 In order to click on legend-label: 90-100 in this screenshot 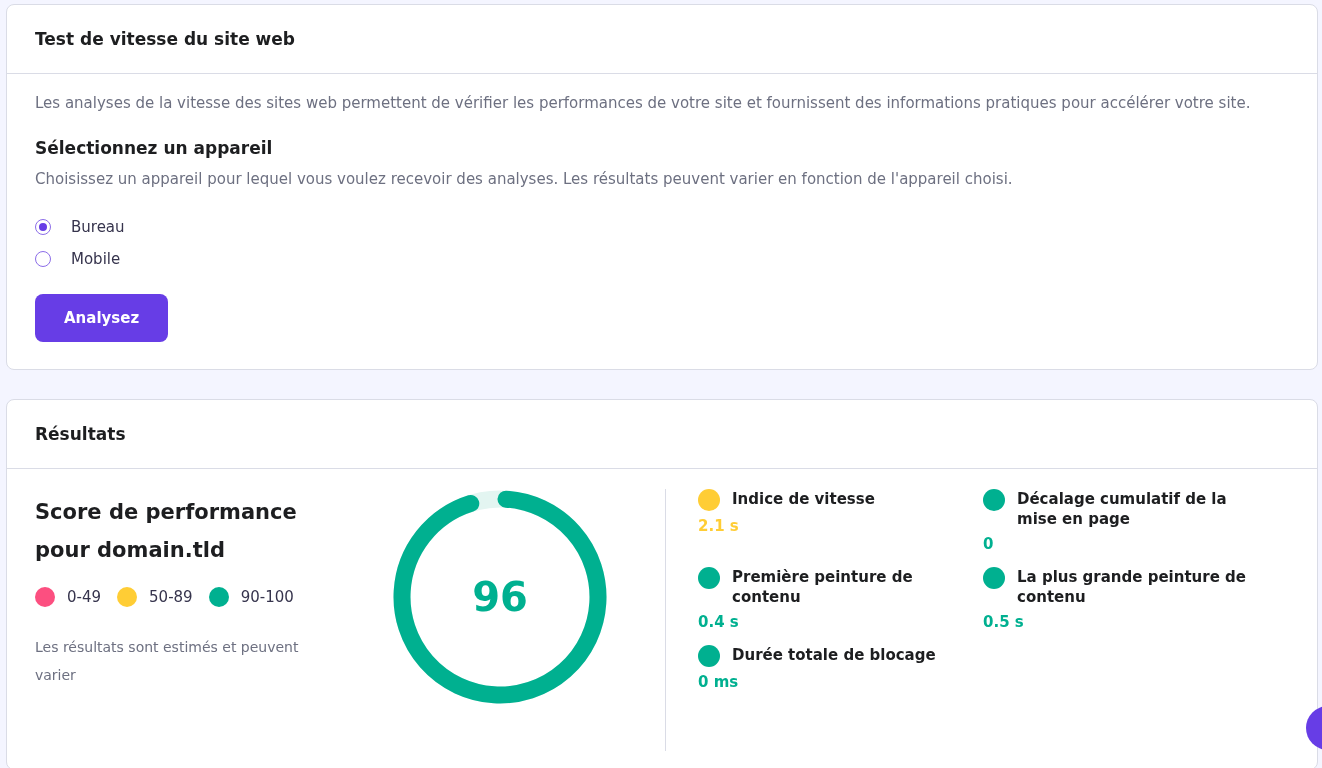, I will do `click(267, 597)`.